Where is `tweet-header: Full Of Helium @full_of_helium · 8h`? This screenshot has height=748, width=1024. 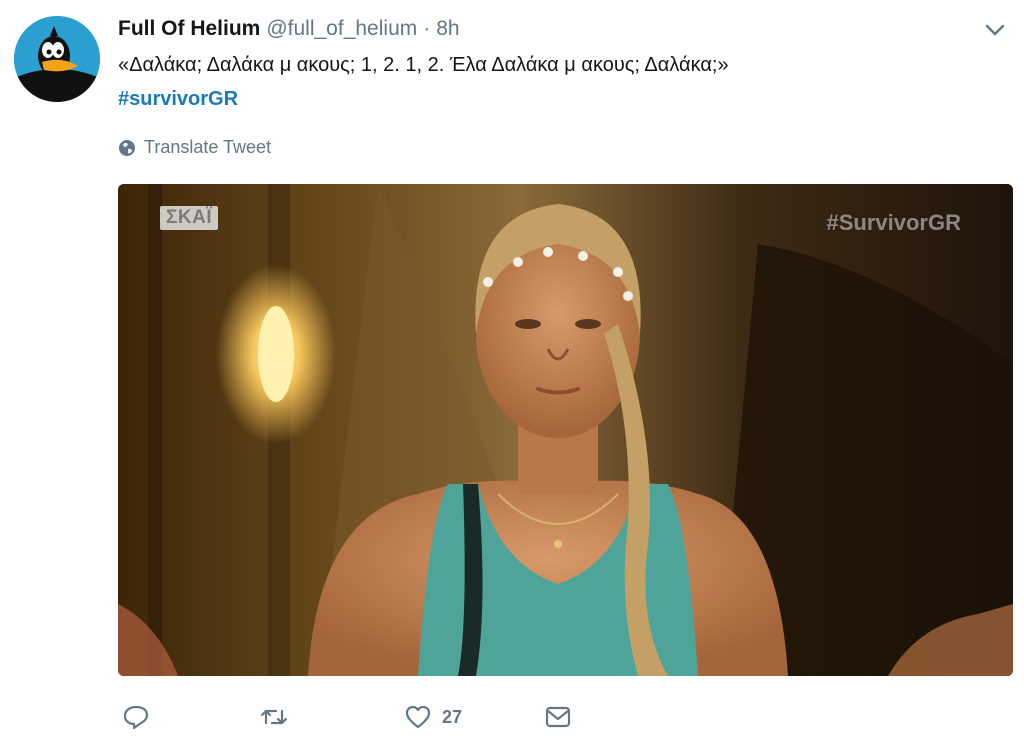
tweet-header: Full Of Helium @full_of_helium · 8h is located at coordinates (289, 29).